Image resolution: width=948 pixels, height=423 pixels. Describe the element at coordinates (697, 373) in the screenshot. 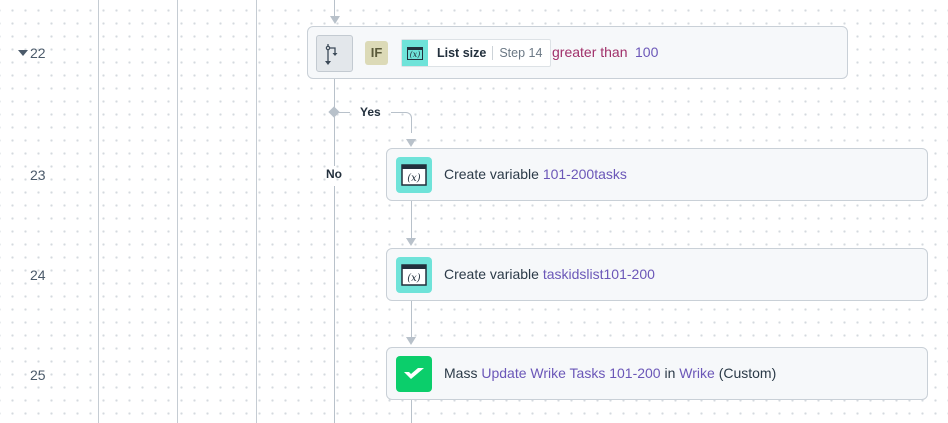

I see `app-name: Wrike` at that location.